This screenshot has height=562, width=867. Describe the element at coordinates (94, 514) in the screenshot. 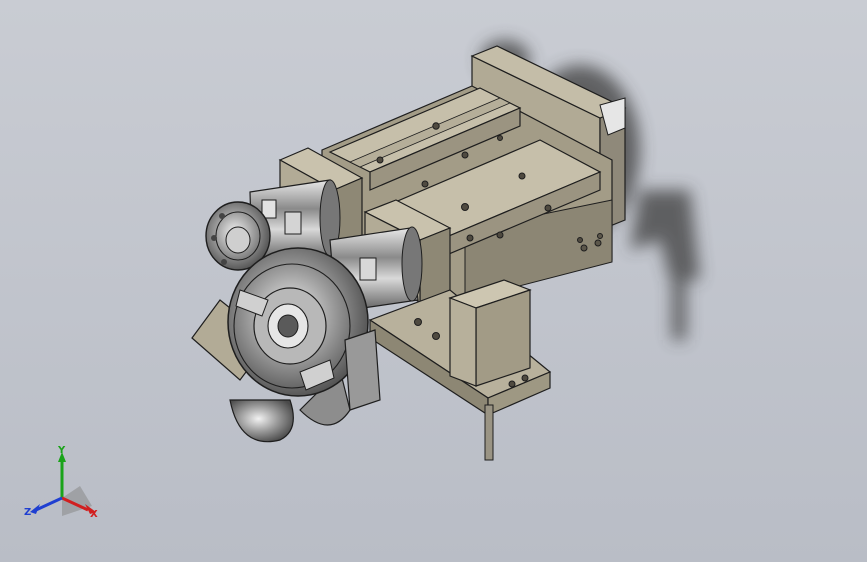

I see `x-axis-label: X` at that location.